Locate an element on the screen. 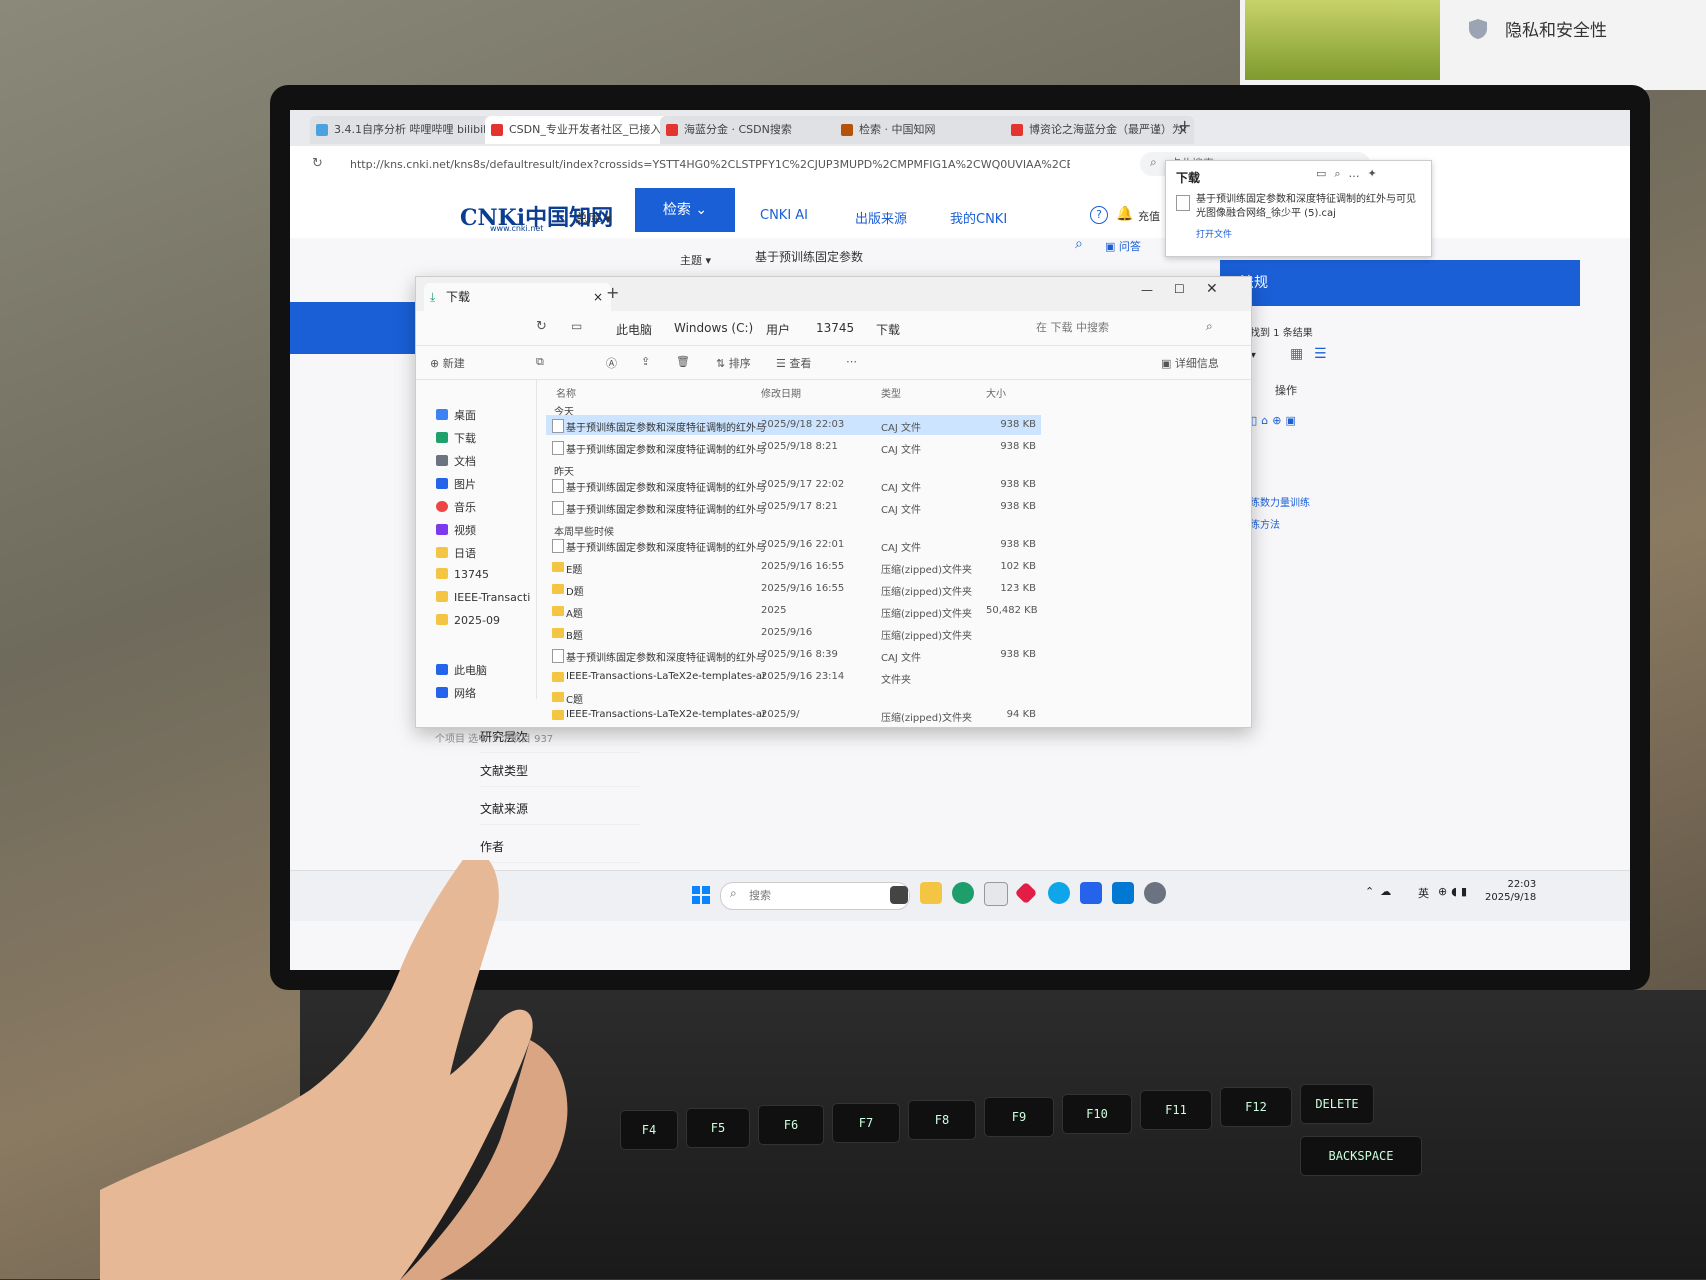 This screenshot has width=1706, height=1280. key-f10: F10 is located at coordinates (1097, 1114).